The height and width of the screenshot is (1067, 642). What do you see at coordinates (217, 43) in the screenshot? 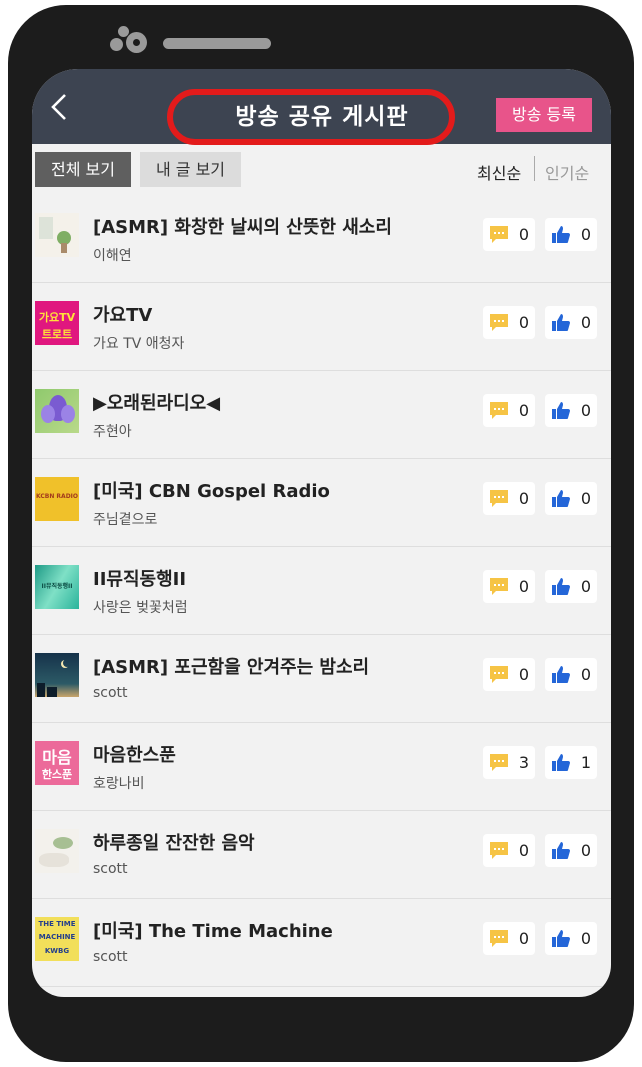
I see `speaker-grille` at bounding box center [217, 43].